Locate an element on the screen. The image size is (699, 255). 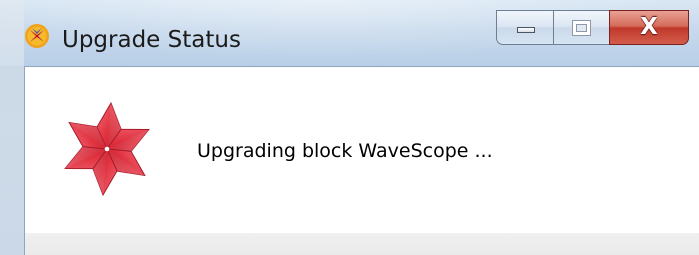
window-title: Upgrade Status is located at coordinates (151, 40).